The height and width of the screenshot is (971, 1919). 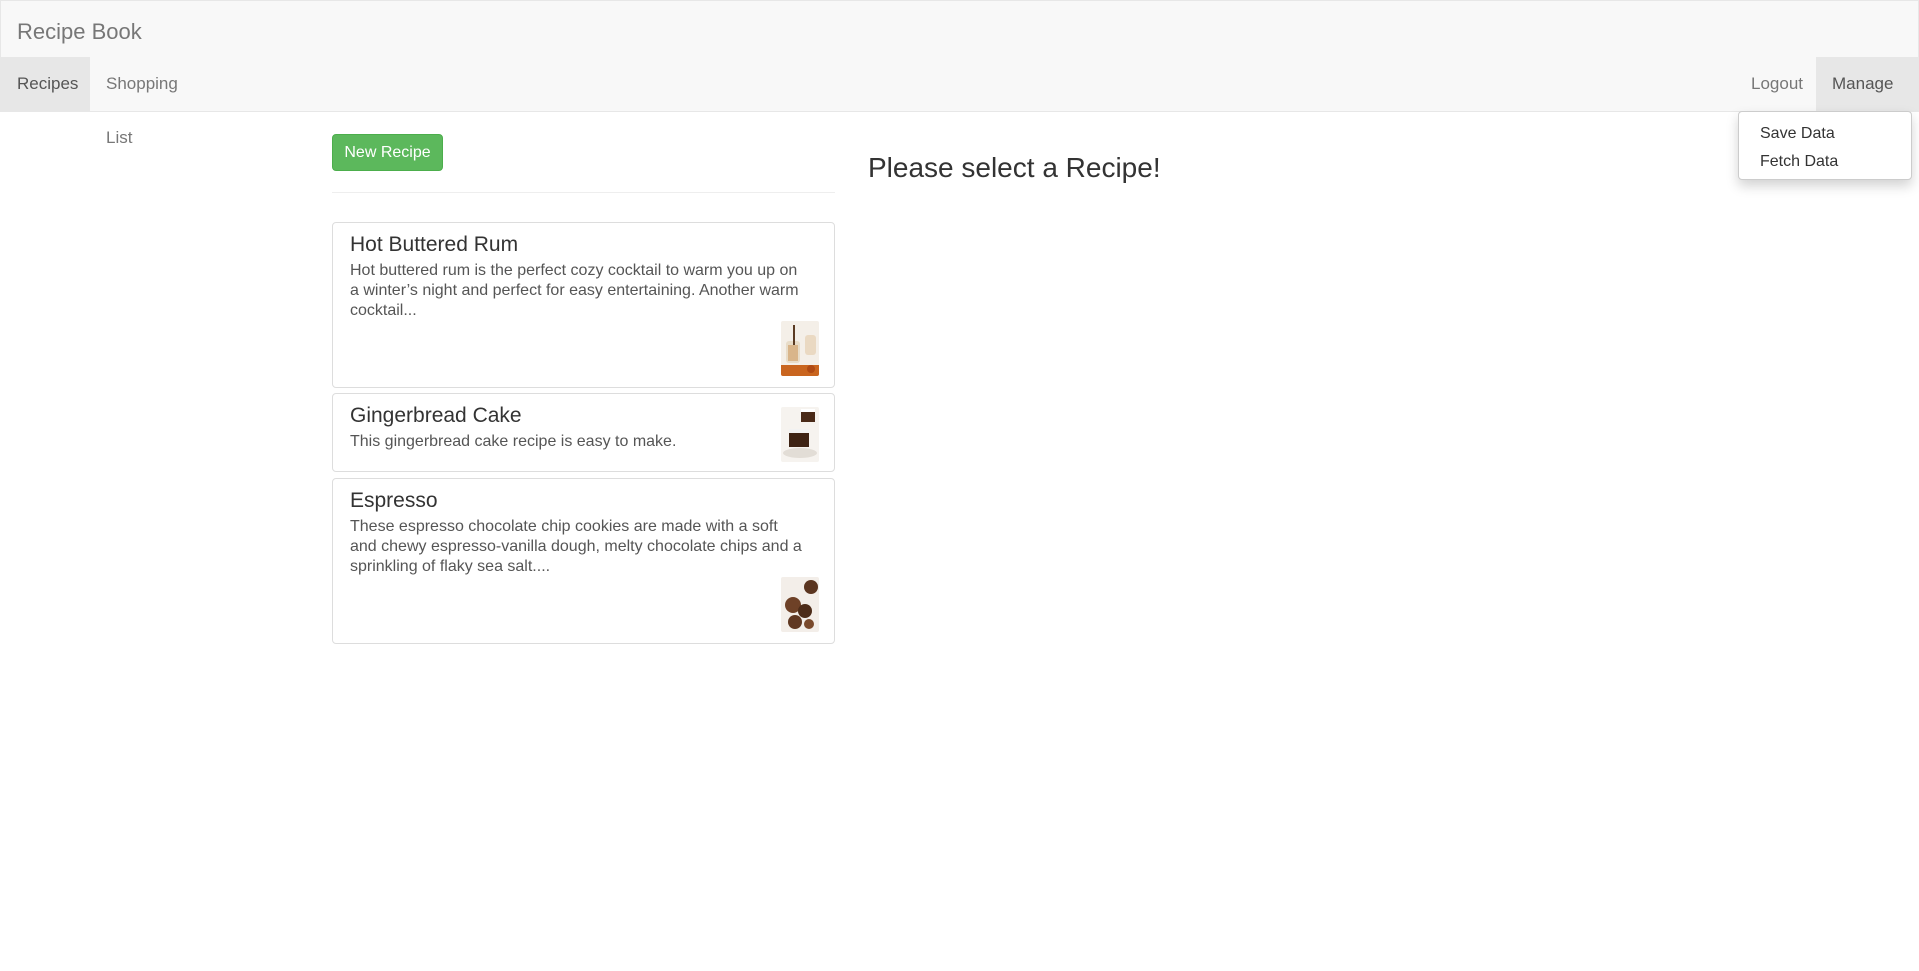 I want to click on manage-label: Manage, so click(x=1863, y=83).